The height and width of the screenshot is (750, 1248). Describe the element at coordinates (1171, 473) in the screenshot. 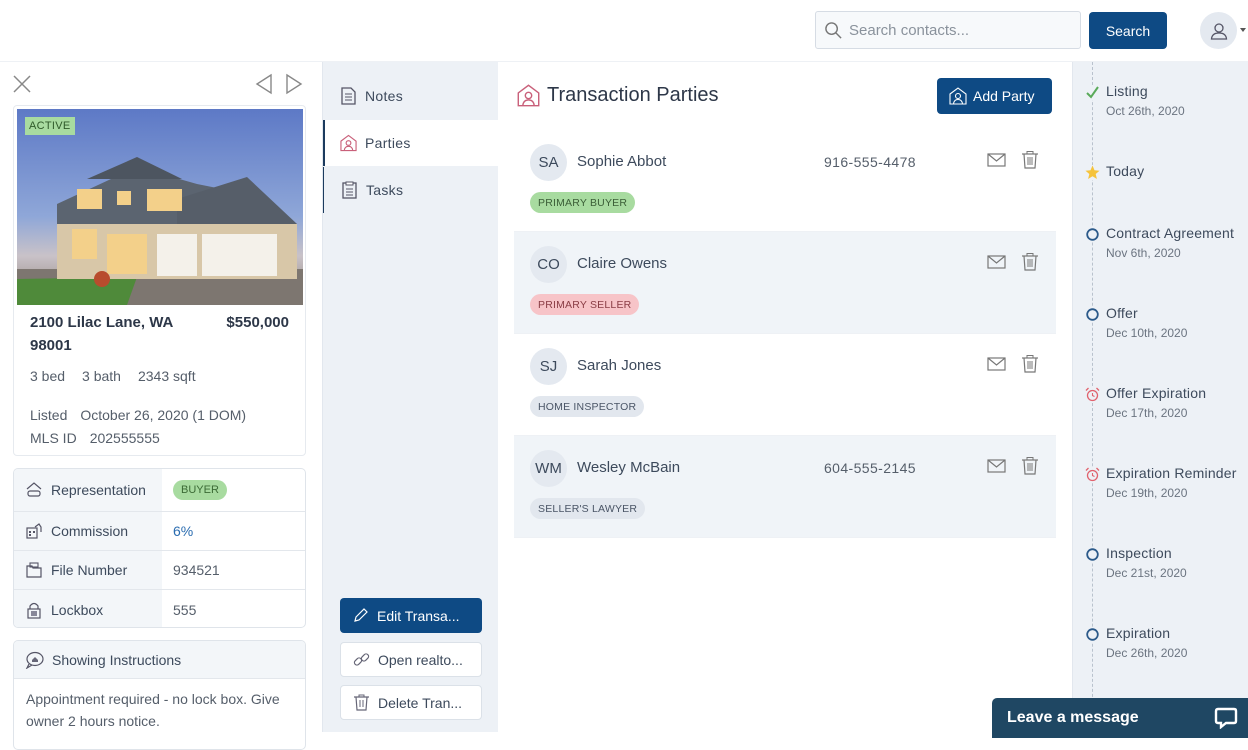

I see `timeline-item-title: Expiration Reminder` at that location.